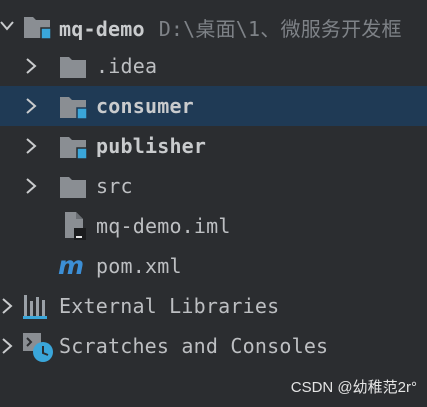 The width and height of the screenshot is (427, 407). What do you see at coordinates (194, 346) in the screenshot?
I see `tree-item-label: Scratches and Consoles` at bounding box center [194, 346].